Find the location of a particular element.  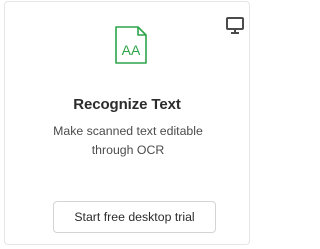

card-title: Recognize Text is located at coordinates (127, 104).